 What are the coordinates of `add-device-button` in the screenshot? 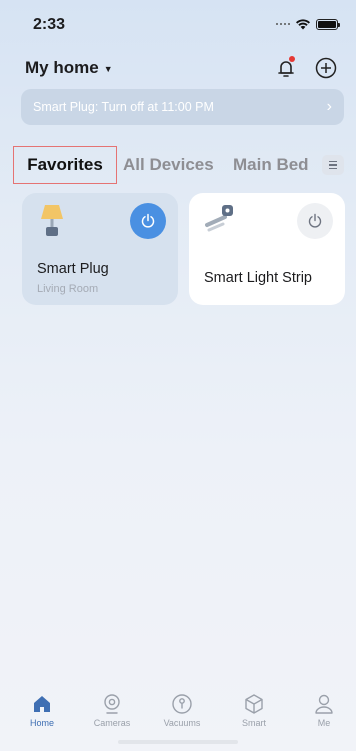 It's located at (326, 68).